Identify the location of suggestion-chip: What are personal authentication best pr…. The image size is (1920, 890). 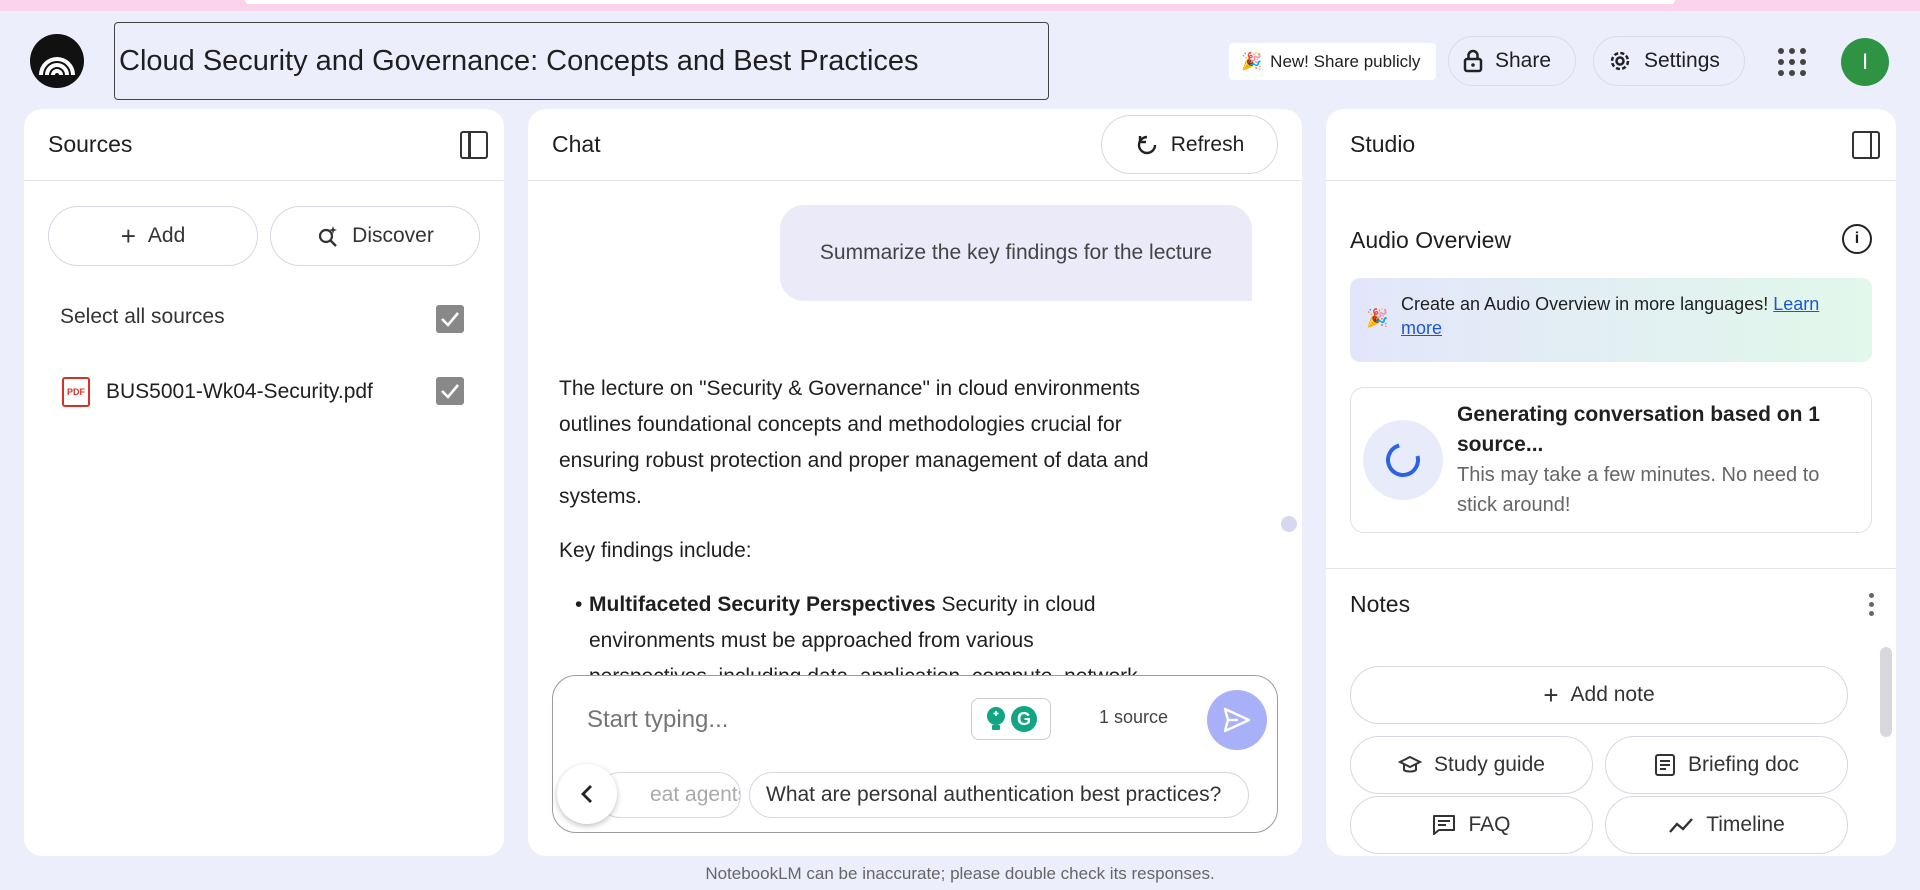
(999, 795).